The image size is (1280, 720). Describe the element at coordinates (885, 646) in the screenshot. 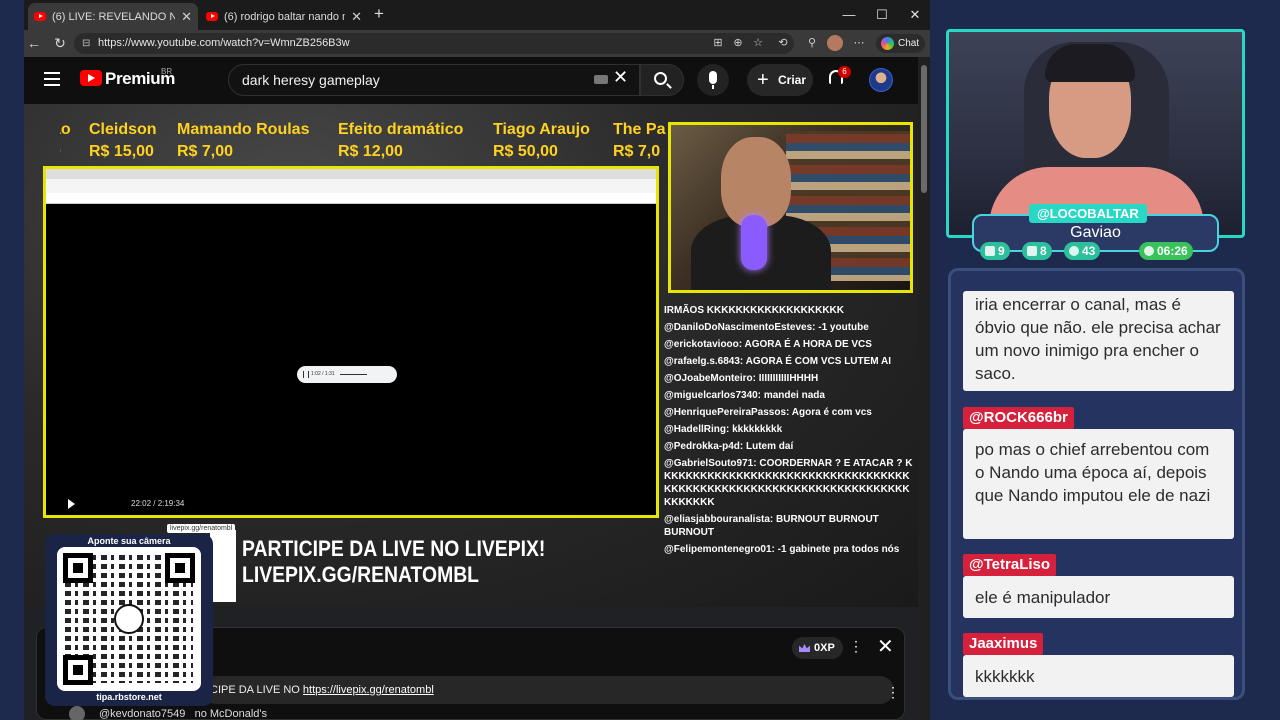

I see `close-chat-icon: ✕` at that location.